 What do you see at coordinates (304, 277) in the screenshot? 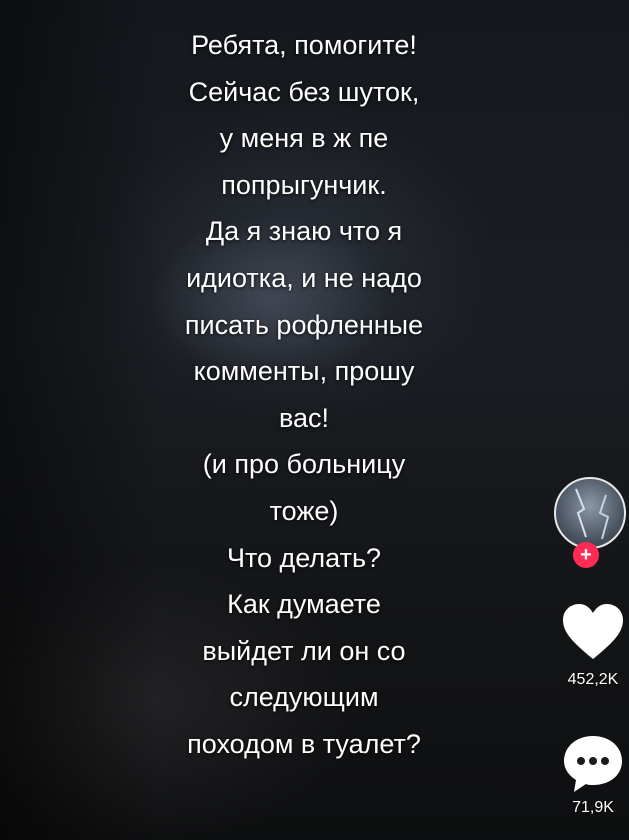
I see `caption-line: идиотка, и не надо` at bounding box center [304, 277].